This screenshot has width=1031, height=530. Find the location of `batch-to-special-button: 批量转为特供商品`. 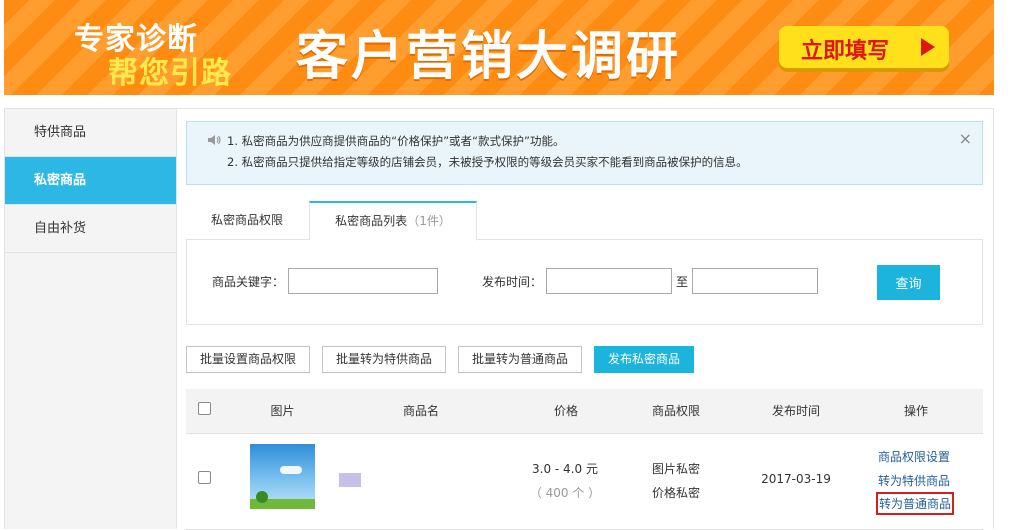

batch-to-special-button: 批量转为特供商品 is located at coordinates (384, 359).